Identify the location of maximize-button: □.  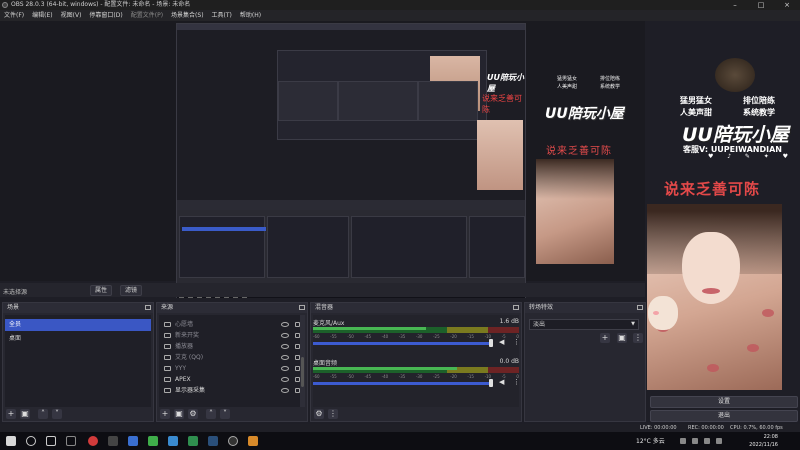
(761, 5).